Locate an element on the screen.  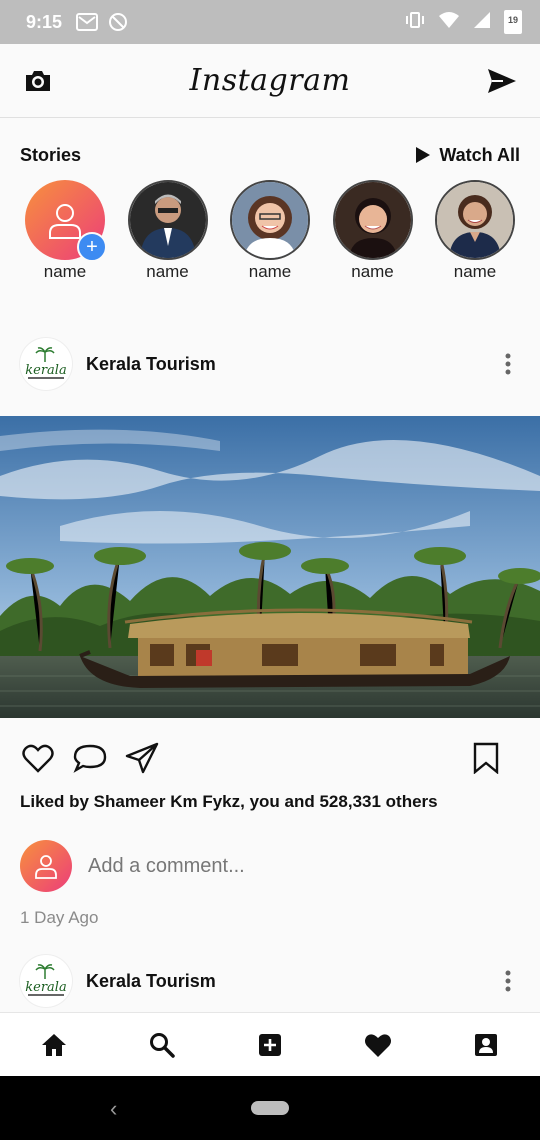
nav-search is located at coordinates (162, 1045).